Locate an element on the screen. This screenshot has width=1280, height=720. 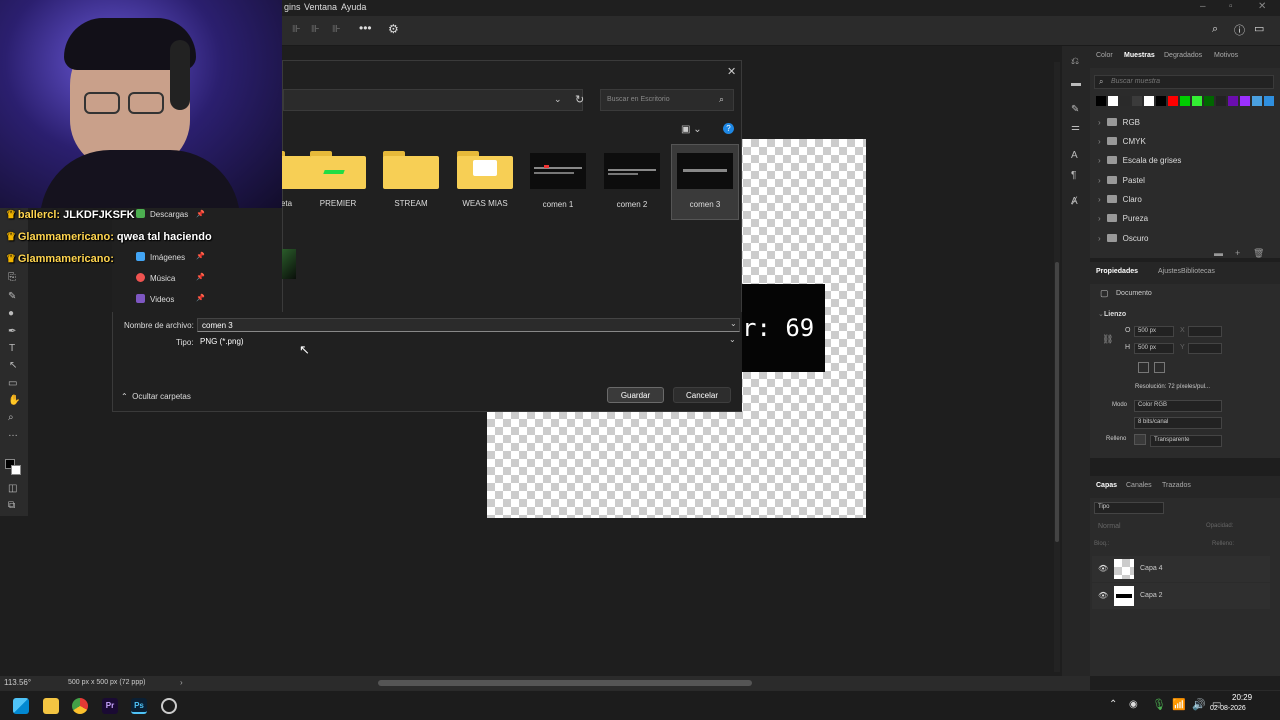
tab-patterns: Motivos is located at coordinates (1226, 55).